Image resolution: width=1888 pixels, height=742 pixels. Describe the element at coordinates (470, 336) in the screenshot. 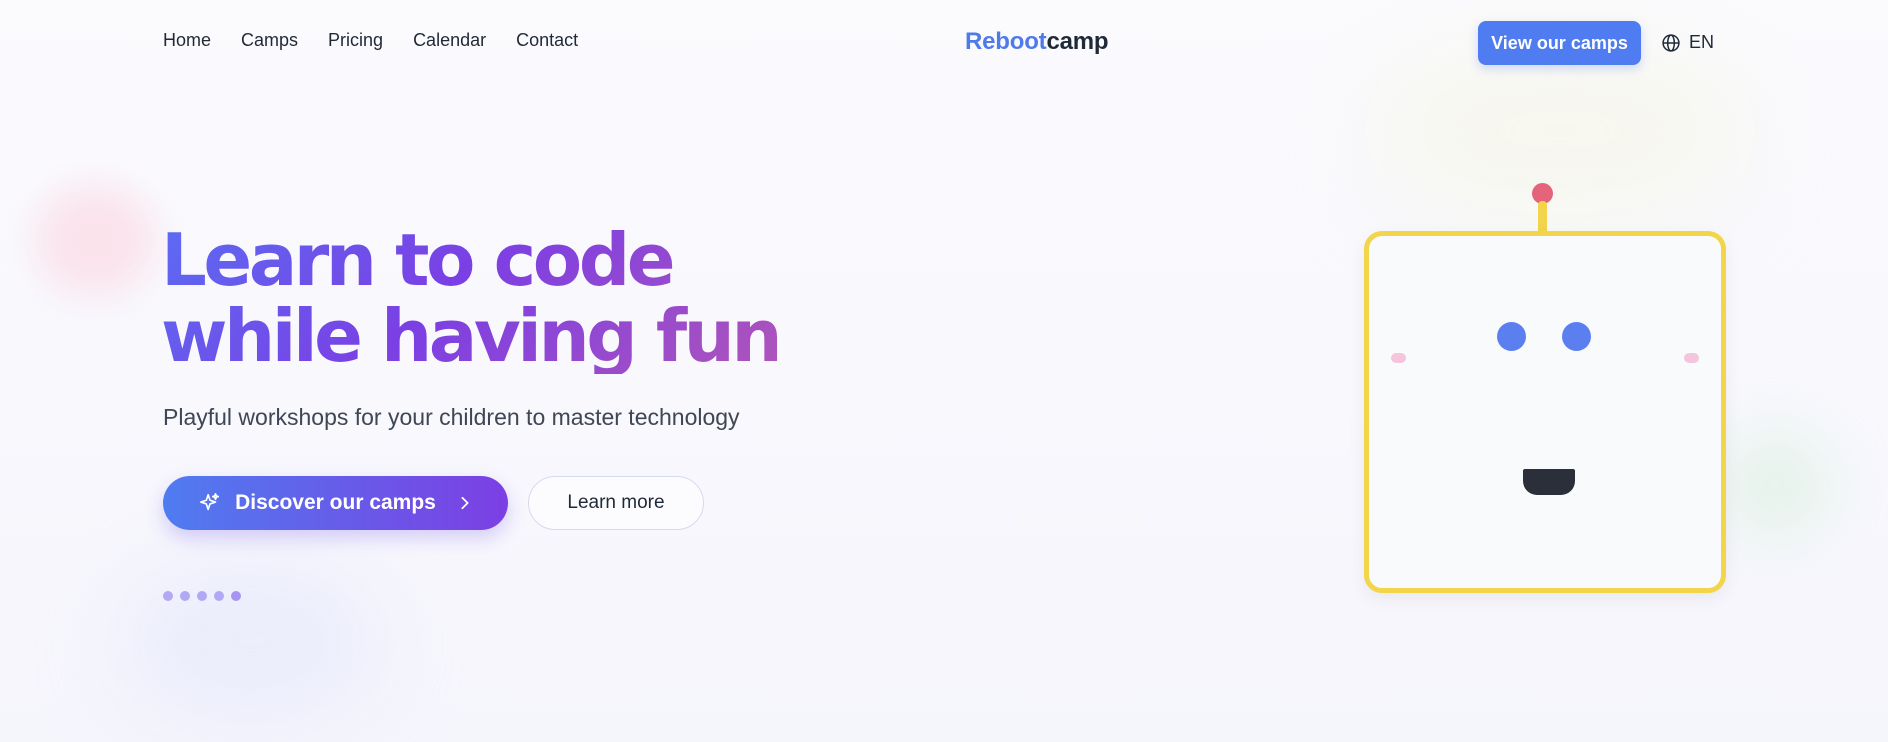

I see `hero-title-line-2: while having fun` at that location.